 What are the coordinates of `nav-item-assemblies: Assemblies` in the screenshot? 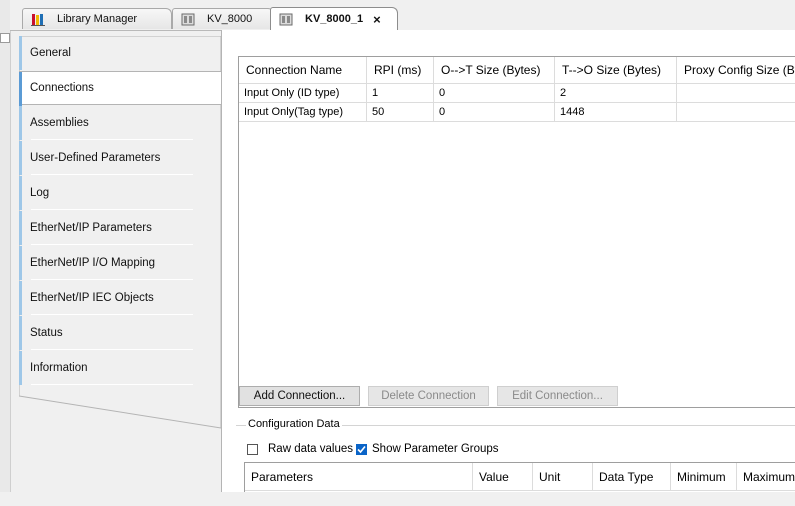 It's located at (120, 123).